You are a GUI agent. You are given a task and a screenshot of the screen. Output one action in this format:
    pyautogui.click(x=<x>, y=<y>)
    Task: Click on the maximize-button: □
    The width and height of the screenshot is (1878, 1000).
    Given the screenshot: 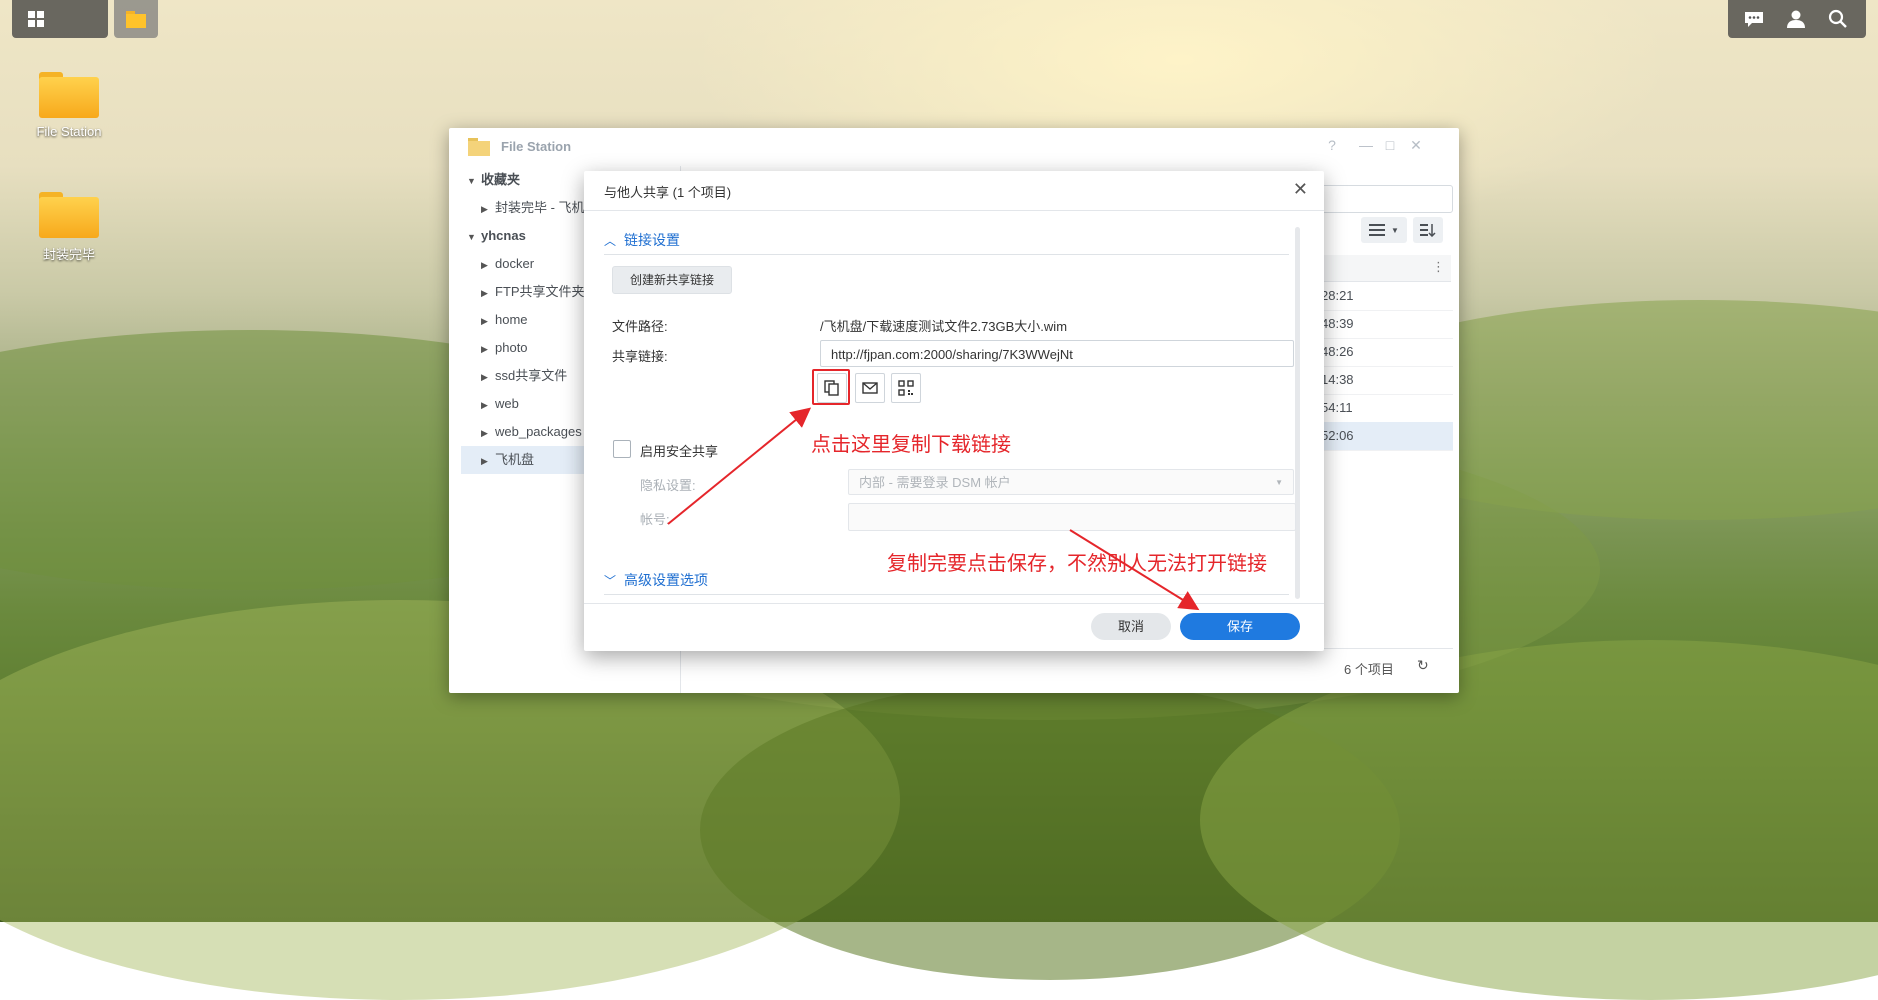 What is the action you would take?
    pyautogui.click(x=1390, y=145)
    